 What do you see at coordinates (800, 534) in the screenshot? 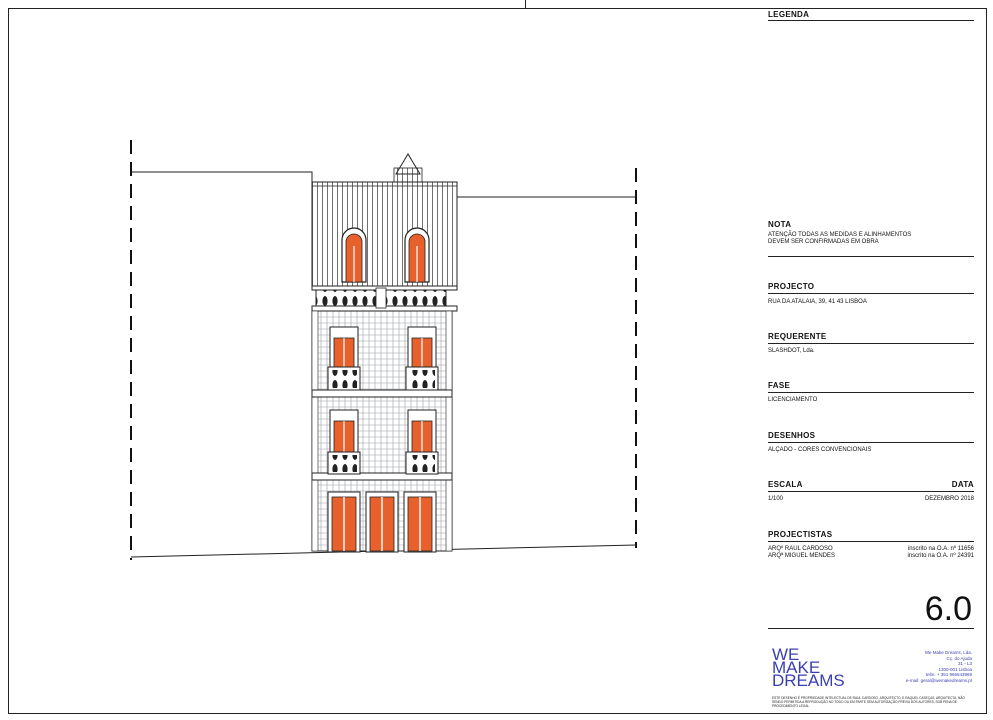
I see `projectistas-title: PROJECTISTAS` at bounding box center [800, 534].